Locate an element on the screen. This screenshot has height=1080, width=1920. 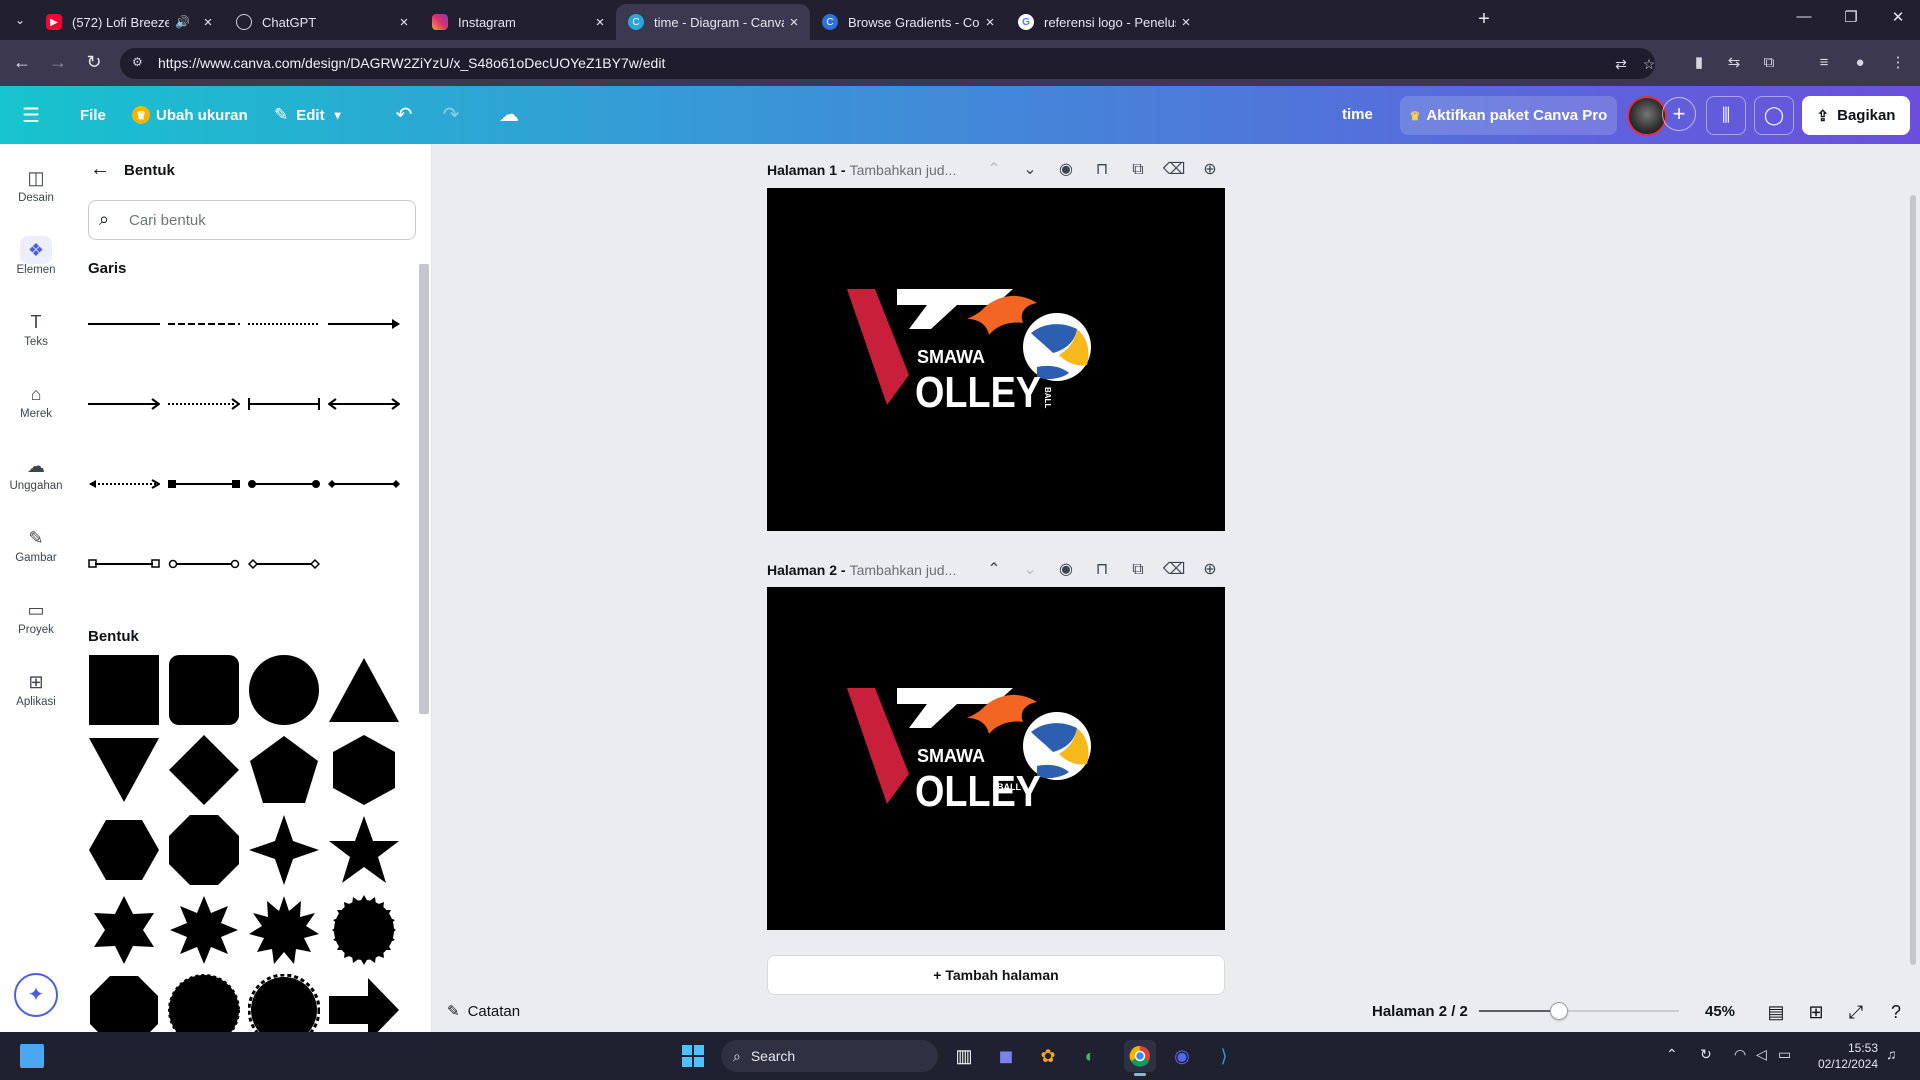
edit-mode-button: ✎ Edit ▾ is located at coordinates (307, 115).